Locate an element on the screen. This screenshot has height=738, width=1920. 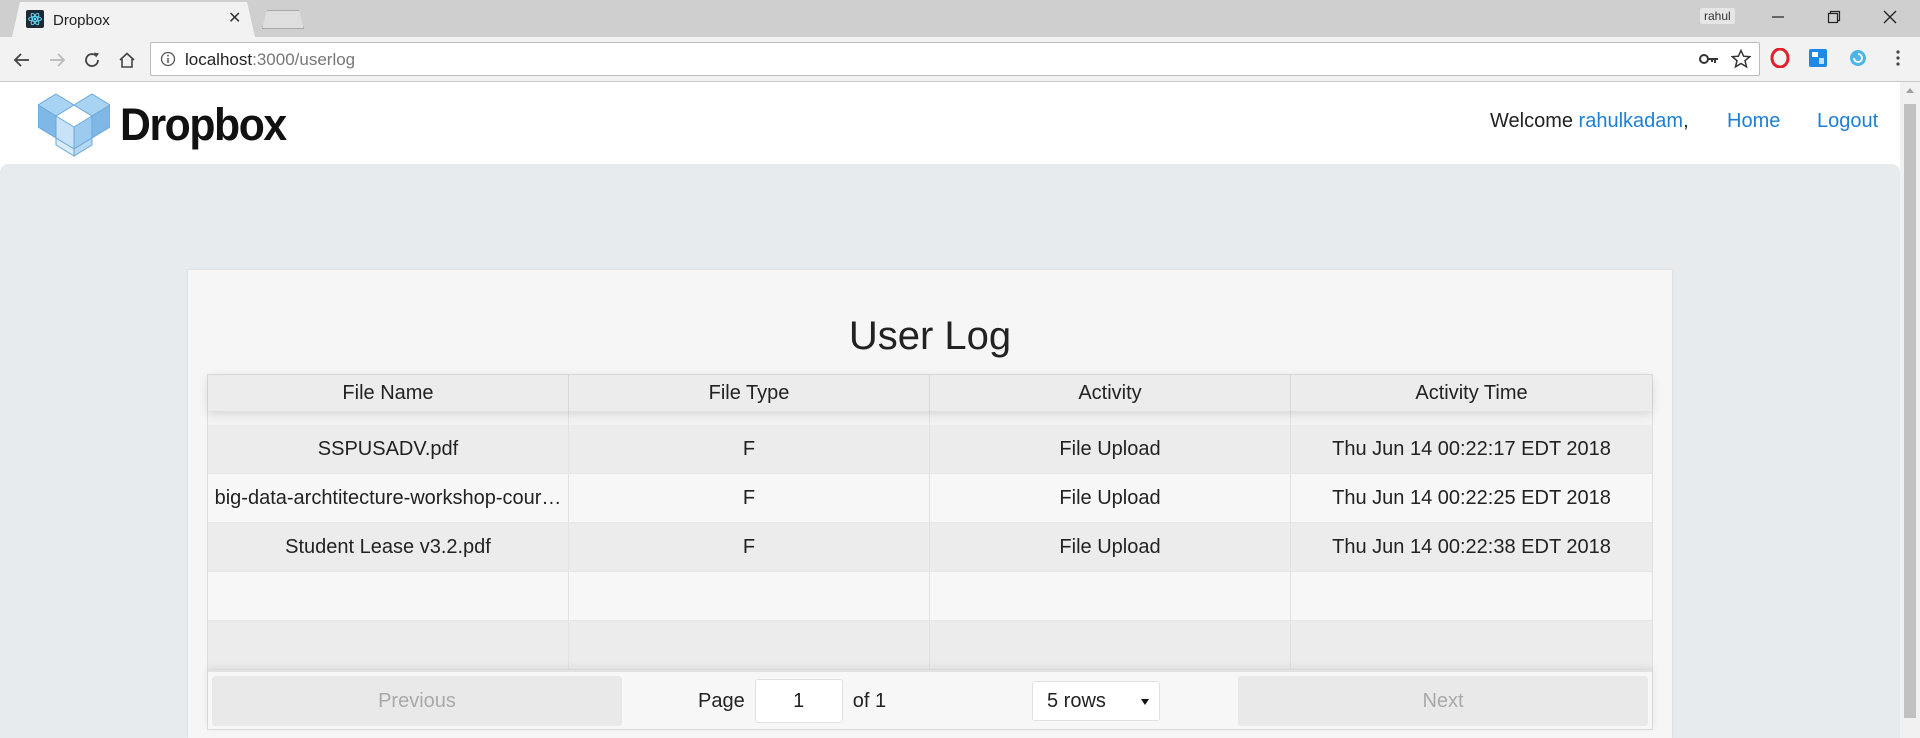
reload-button is located at coordinates (92, 60).